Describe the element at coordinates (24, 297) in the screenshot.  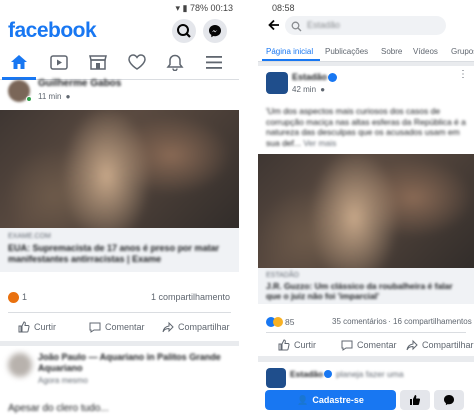
I see `reaction-count: 1` at that location.